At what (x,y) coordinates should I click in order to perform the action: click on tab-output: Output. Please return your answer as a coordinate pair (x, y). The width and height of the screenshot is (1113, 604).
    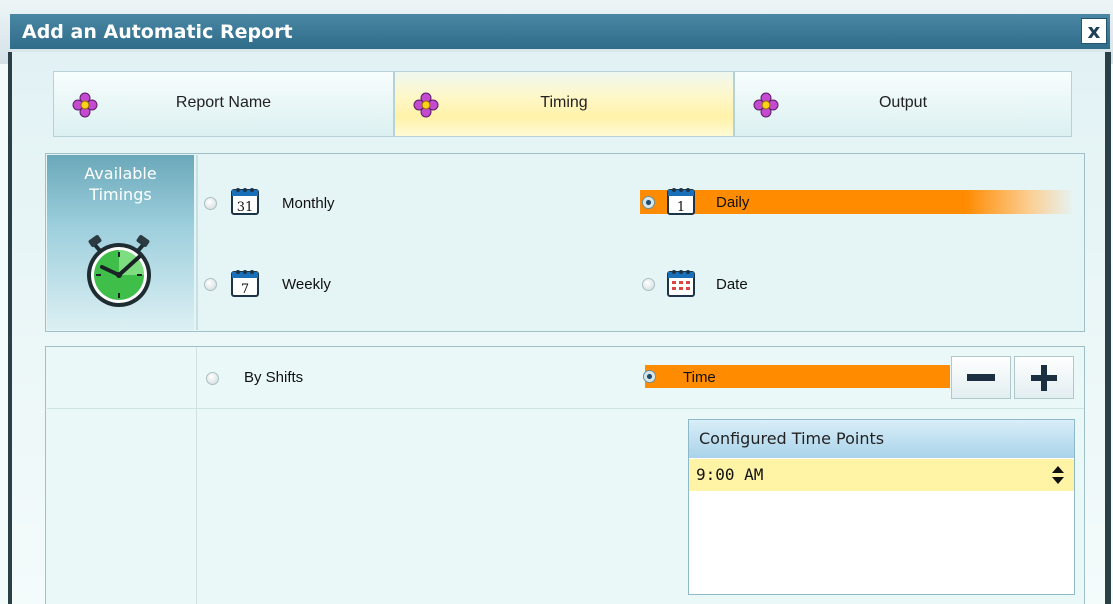
    Looking at the image, I should click on (903, 104).